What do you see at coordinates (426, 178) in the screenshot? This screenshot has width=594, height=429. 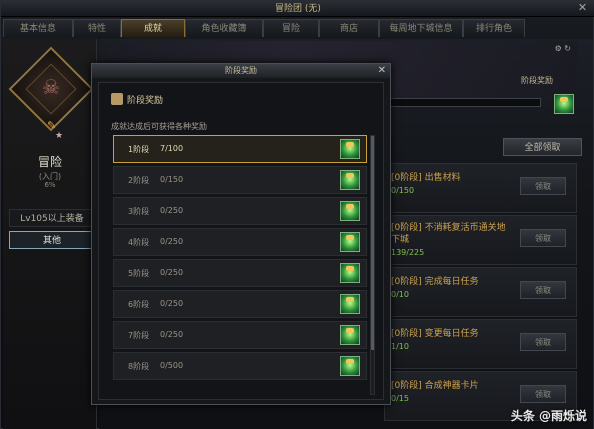 I see `achievement-title: [0阶段] 出售材料` at bounding box center [426, 178].